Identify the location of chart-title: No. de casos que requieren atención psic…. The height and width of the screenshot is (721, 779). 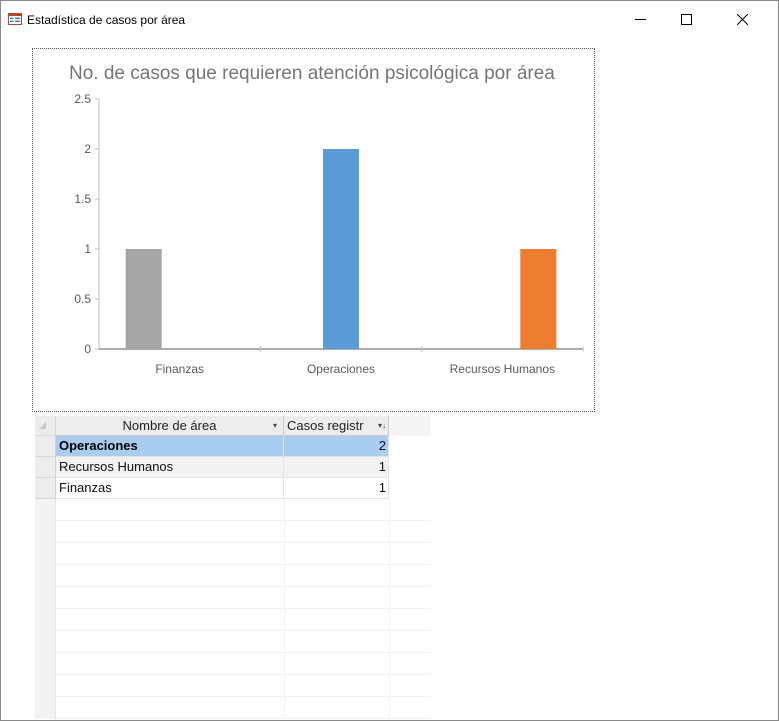
(312, 73).